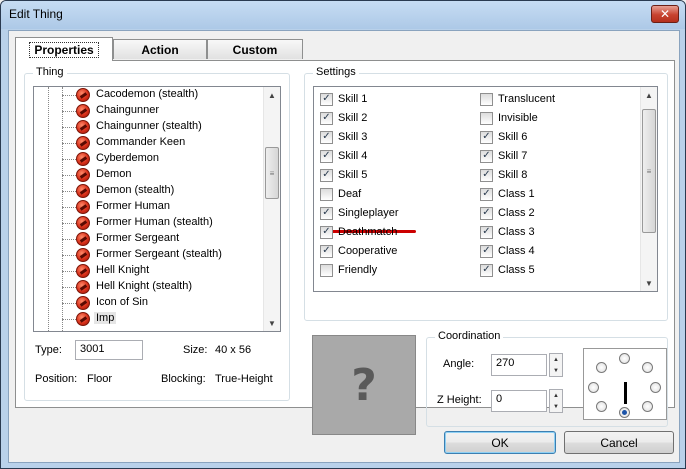 Image resolution: width=686 pixels, height=469 pixels. I want to click on zheight-input: 0, so click(519, 401).